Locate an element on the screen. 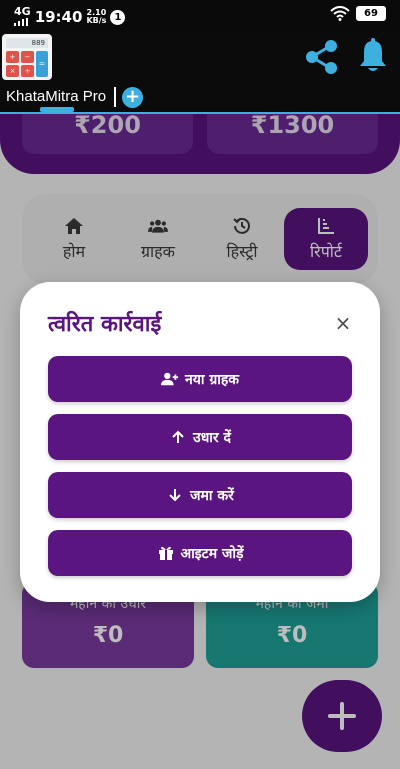 This screenshot has height=769, width=400. arrow-down-icon is located at coordinates (175, 495).